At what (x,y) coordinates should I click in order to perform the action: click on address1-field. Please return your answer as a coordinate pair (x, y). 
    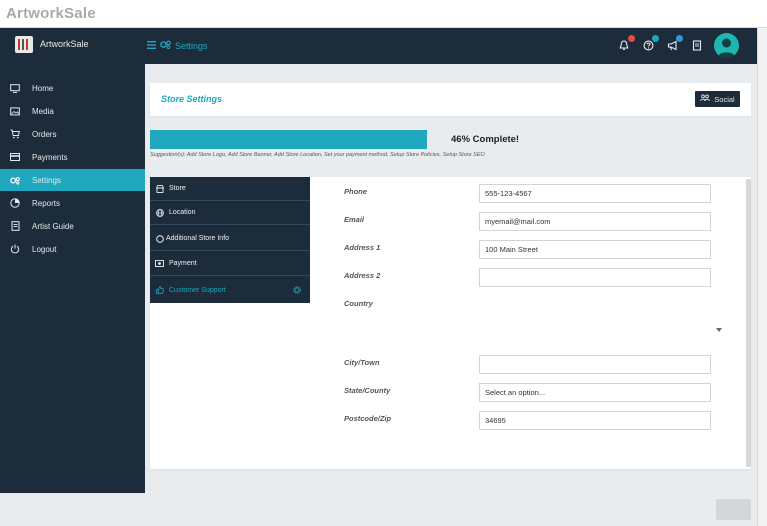
    Looking at the image, I should click on (595, 249).